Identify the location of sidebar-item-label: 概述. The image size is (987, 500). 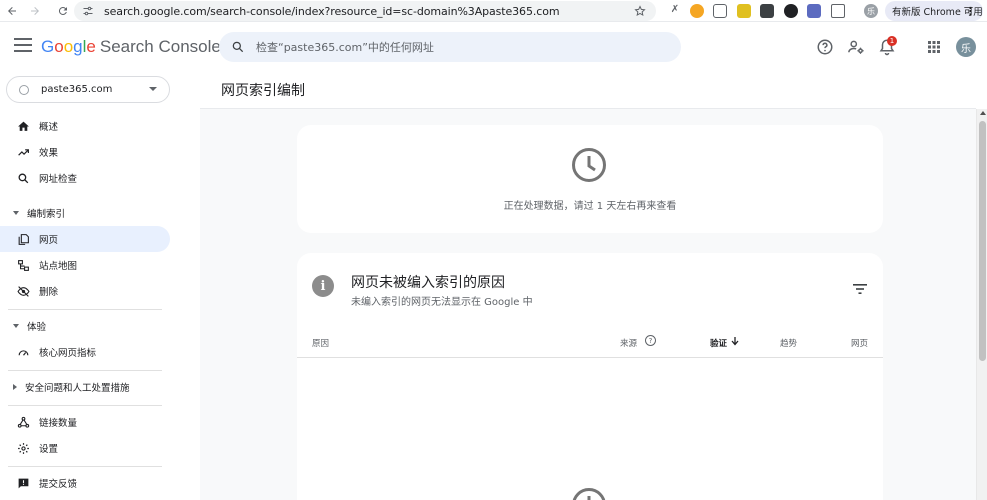
(49, 127).